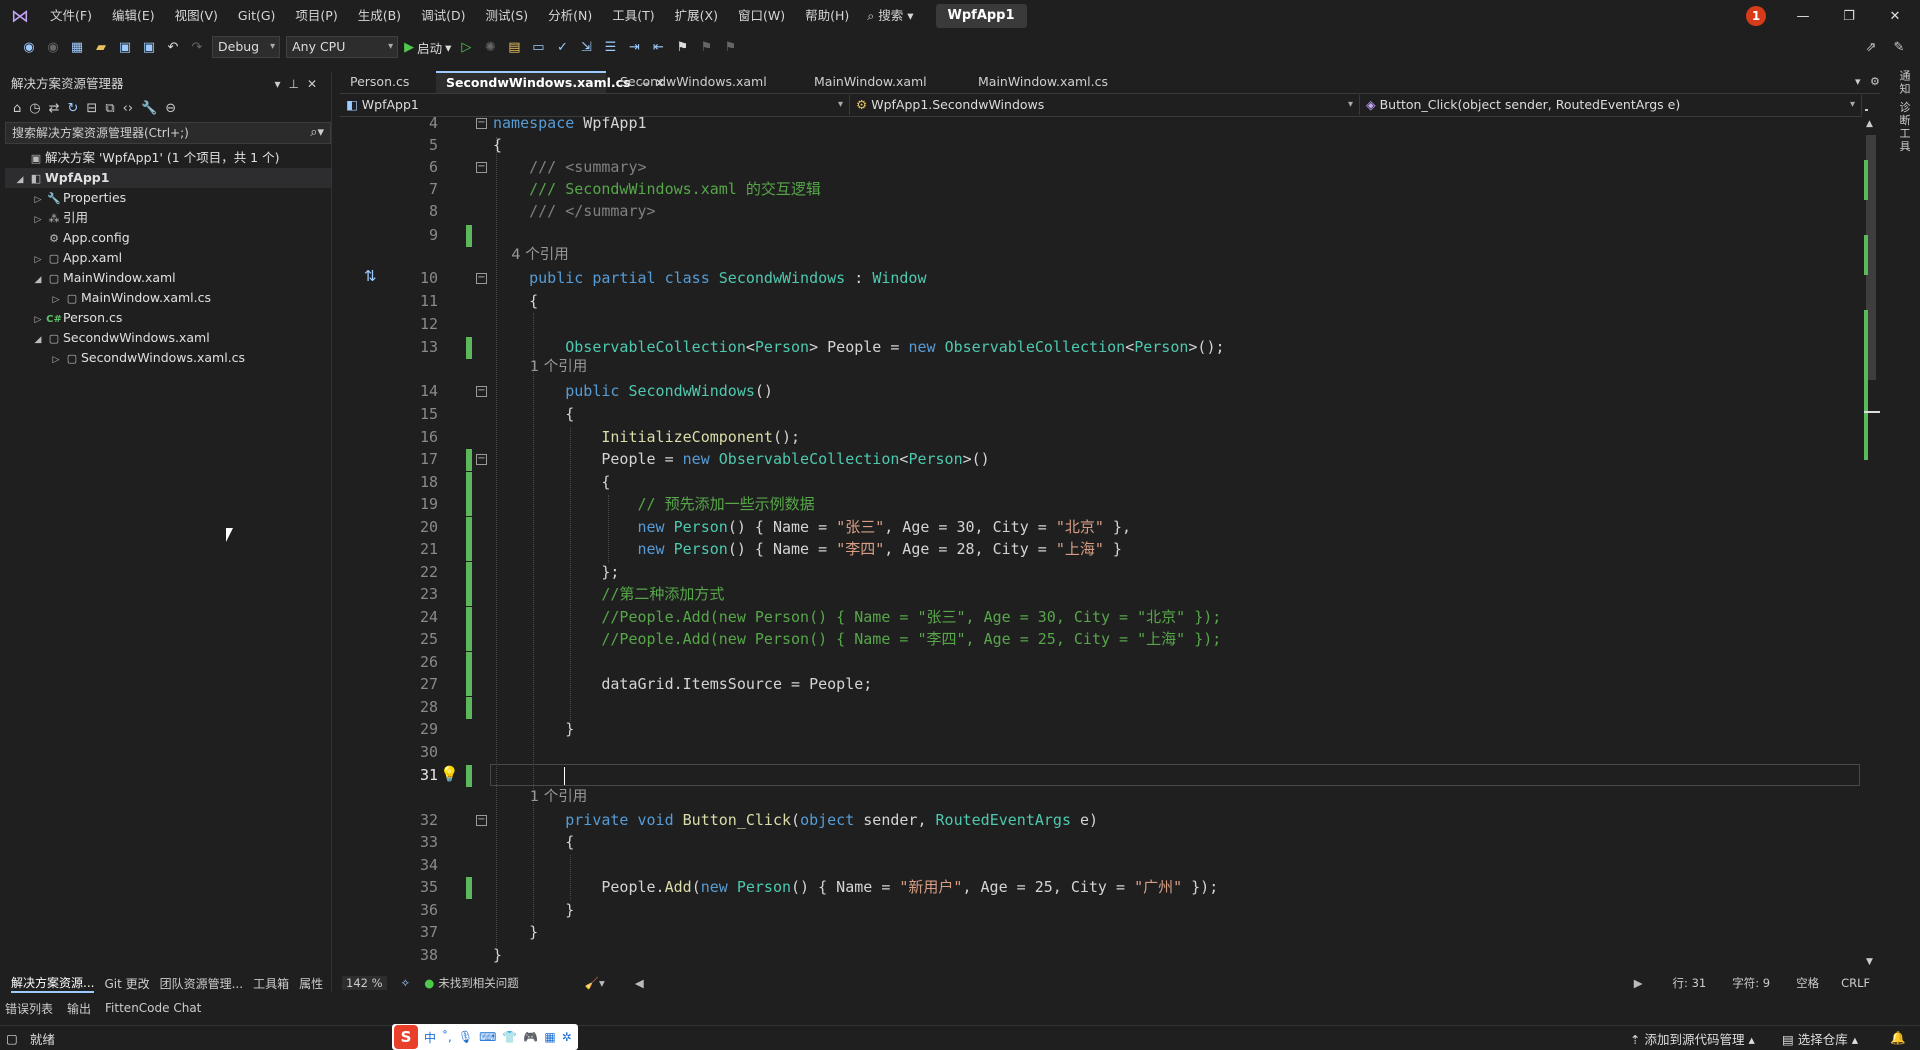  I want to click on menu-item: 编辑(E), so click(133, 16).